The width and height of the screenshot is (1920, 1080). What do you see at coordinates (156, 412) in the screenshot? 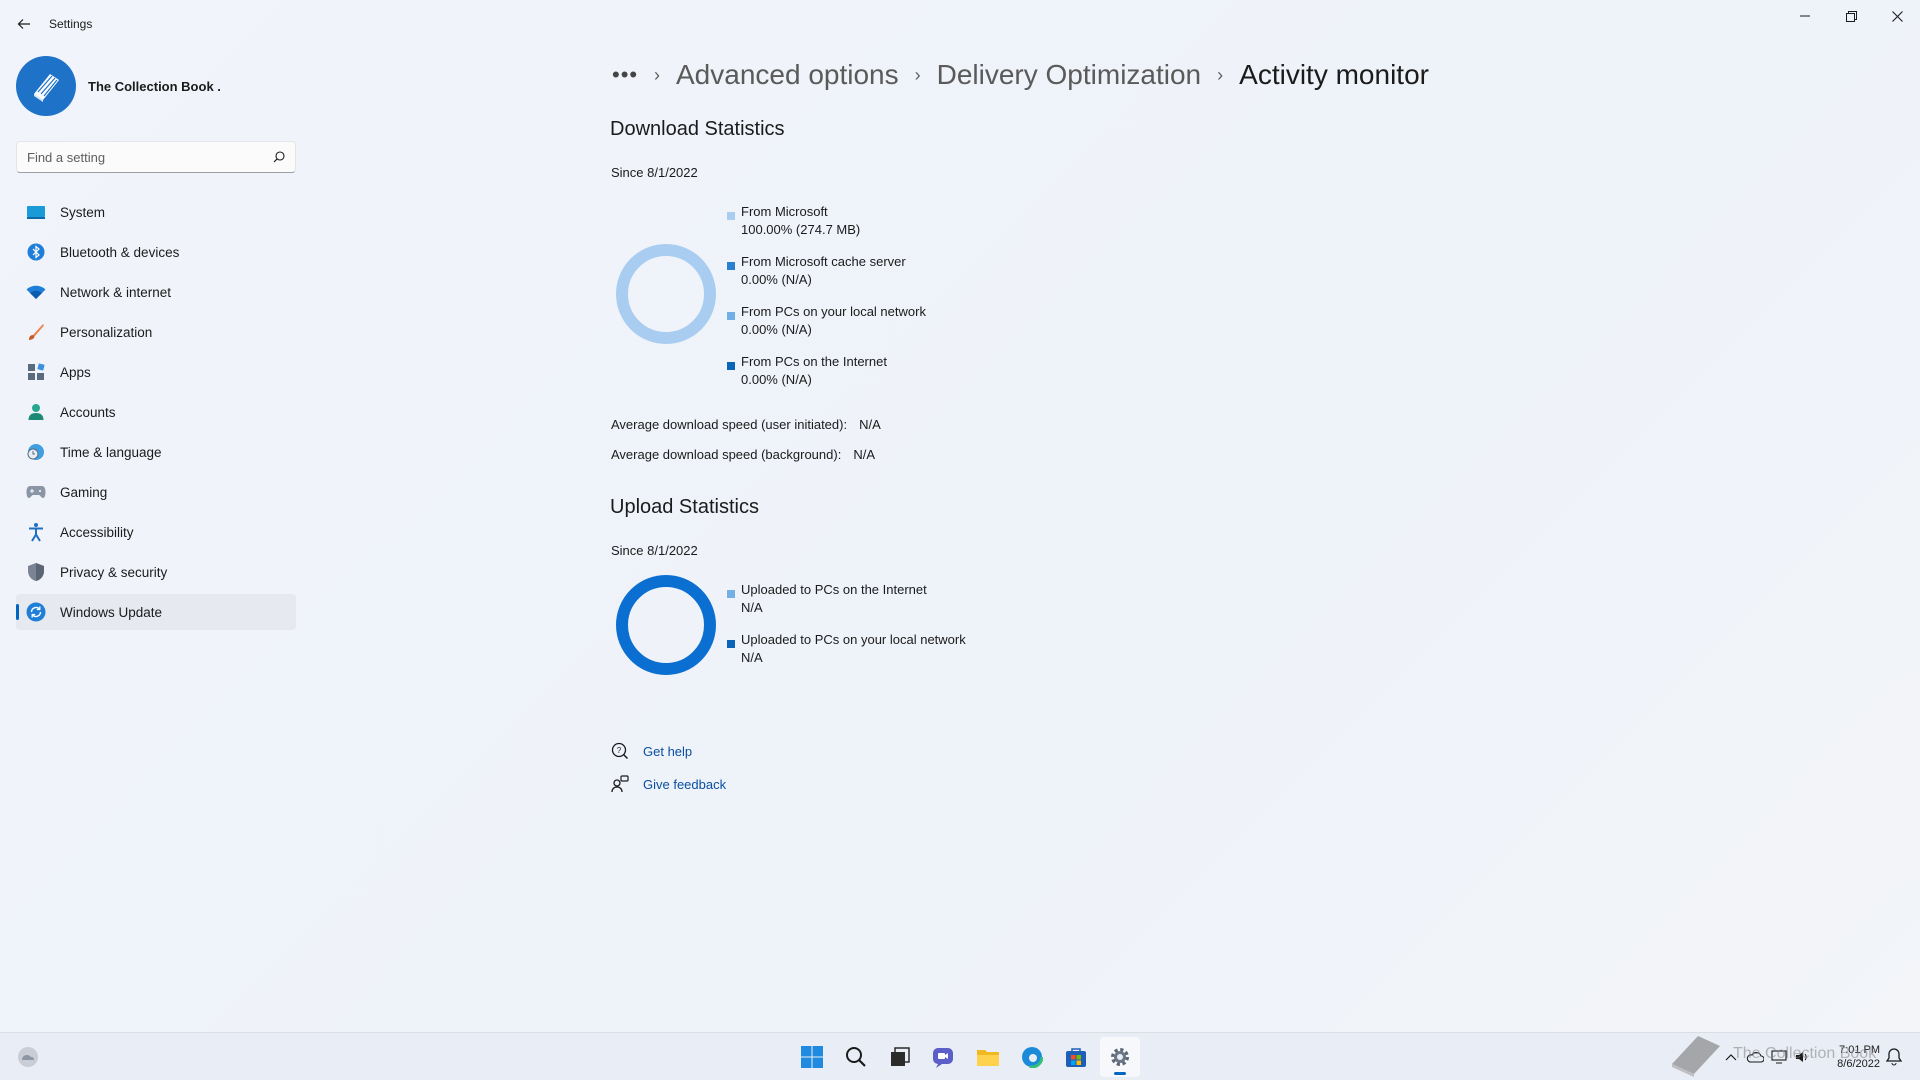
I see `sidebar-item-accounts: Accounts` at bounding box center [156, 412].